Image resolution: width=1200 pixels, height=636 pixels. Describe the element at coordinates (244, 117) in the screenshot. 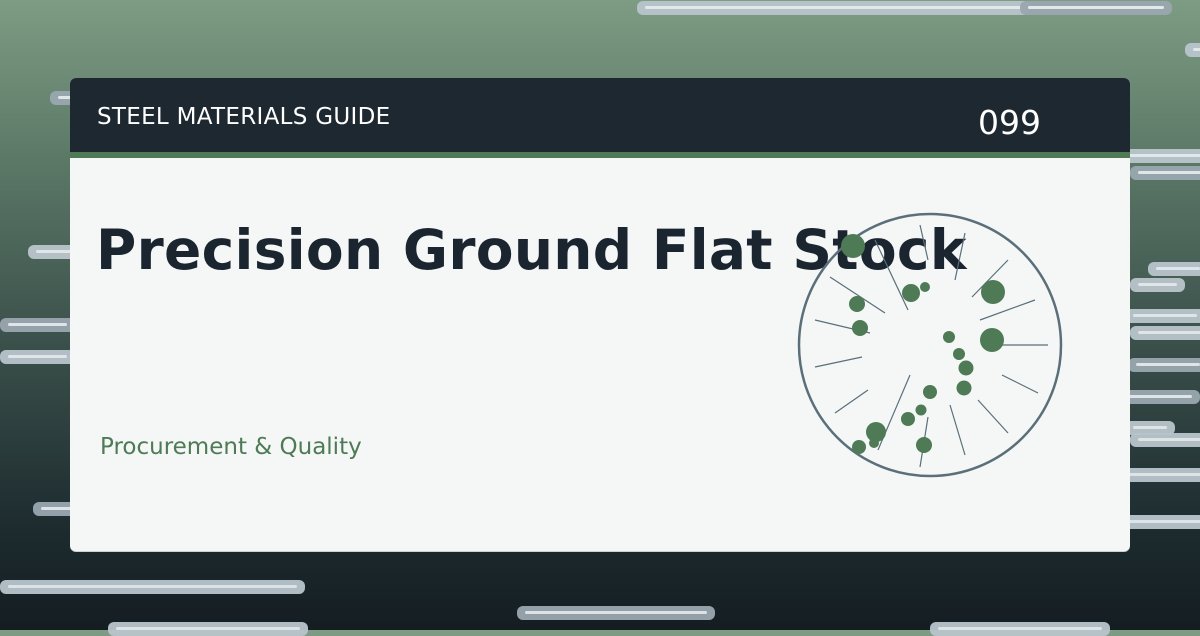

I see `category-label: STEEL MATERIALS GUIDE` at that location.